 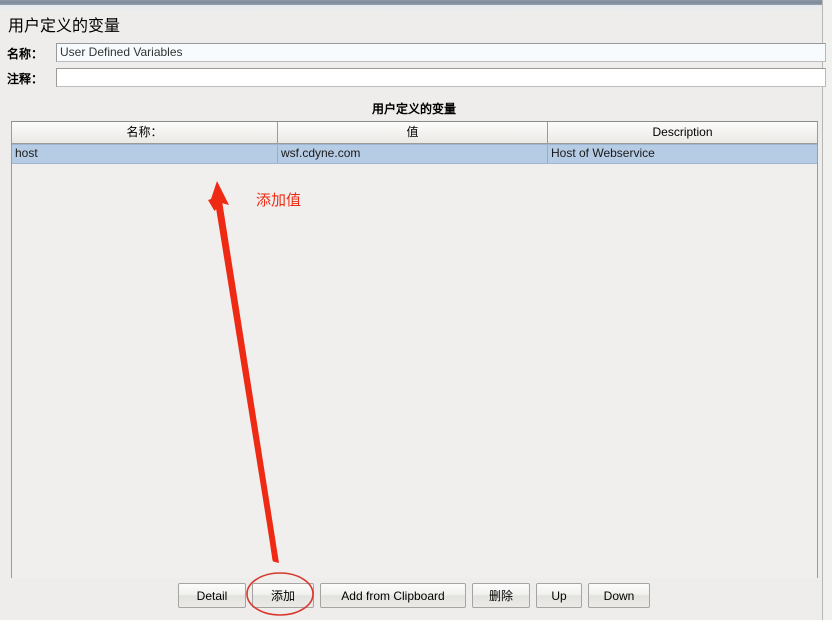 What do you see at coordinates (145, 132) in the screenshot?
I see `column-header-name: 名称：` at bounding box center [145, 132].